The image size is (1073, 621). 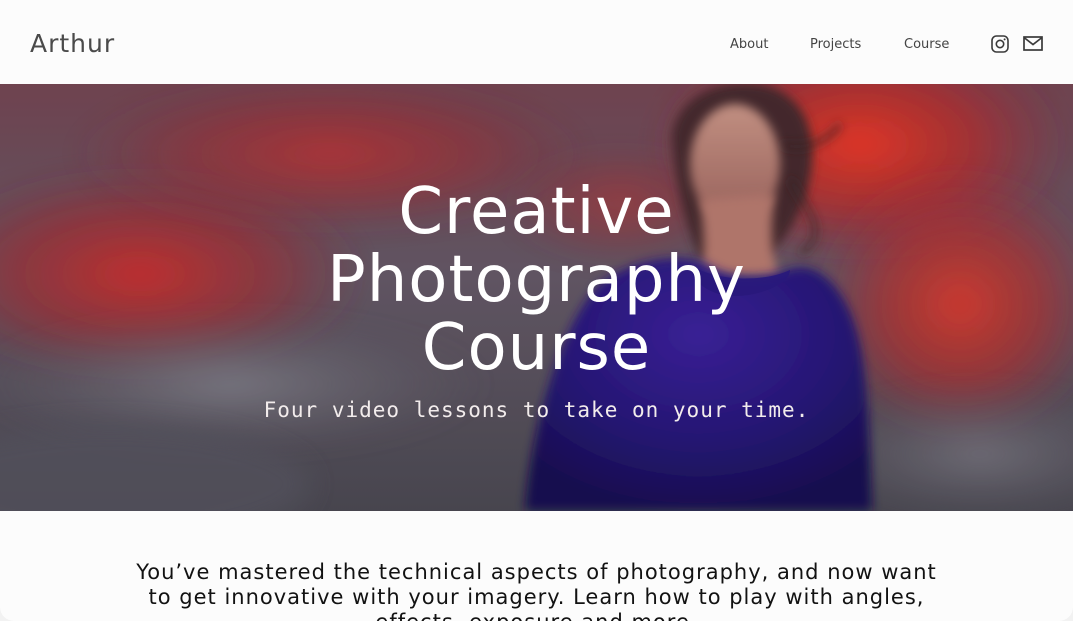 I want to click on site-logo: Arthur, so click(x=72, y=43).